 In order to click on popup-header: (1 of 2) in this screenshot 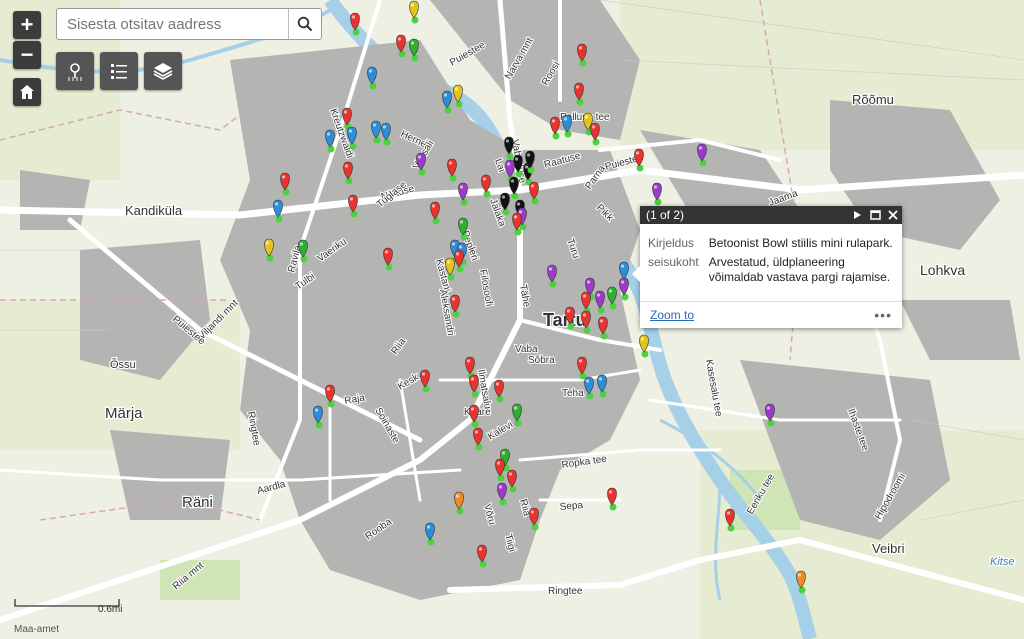, I will do `click(771, 215)`.